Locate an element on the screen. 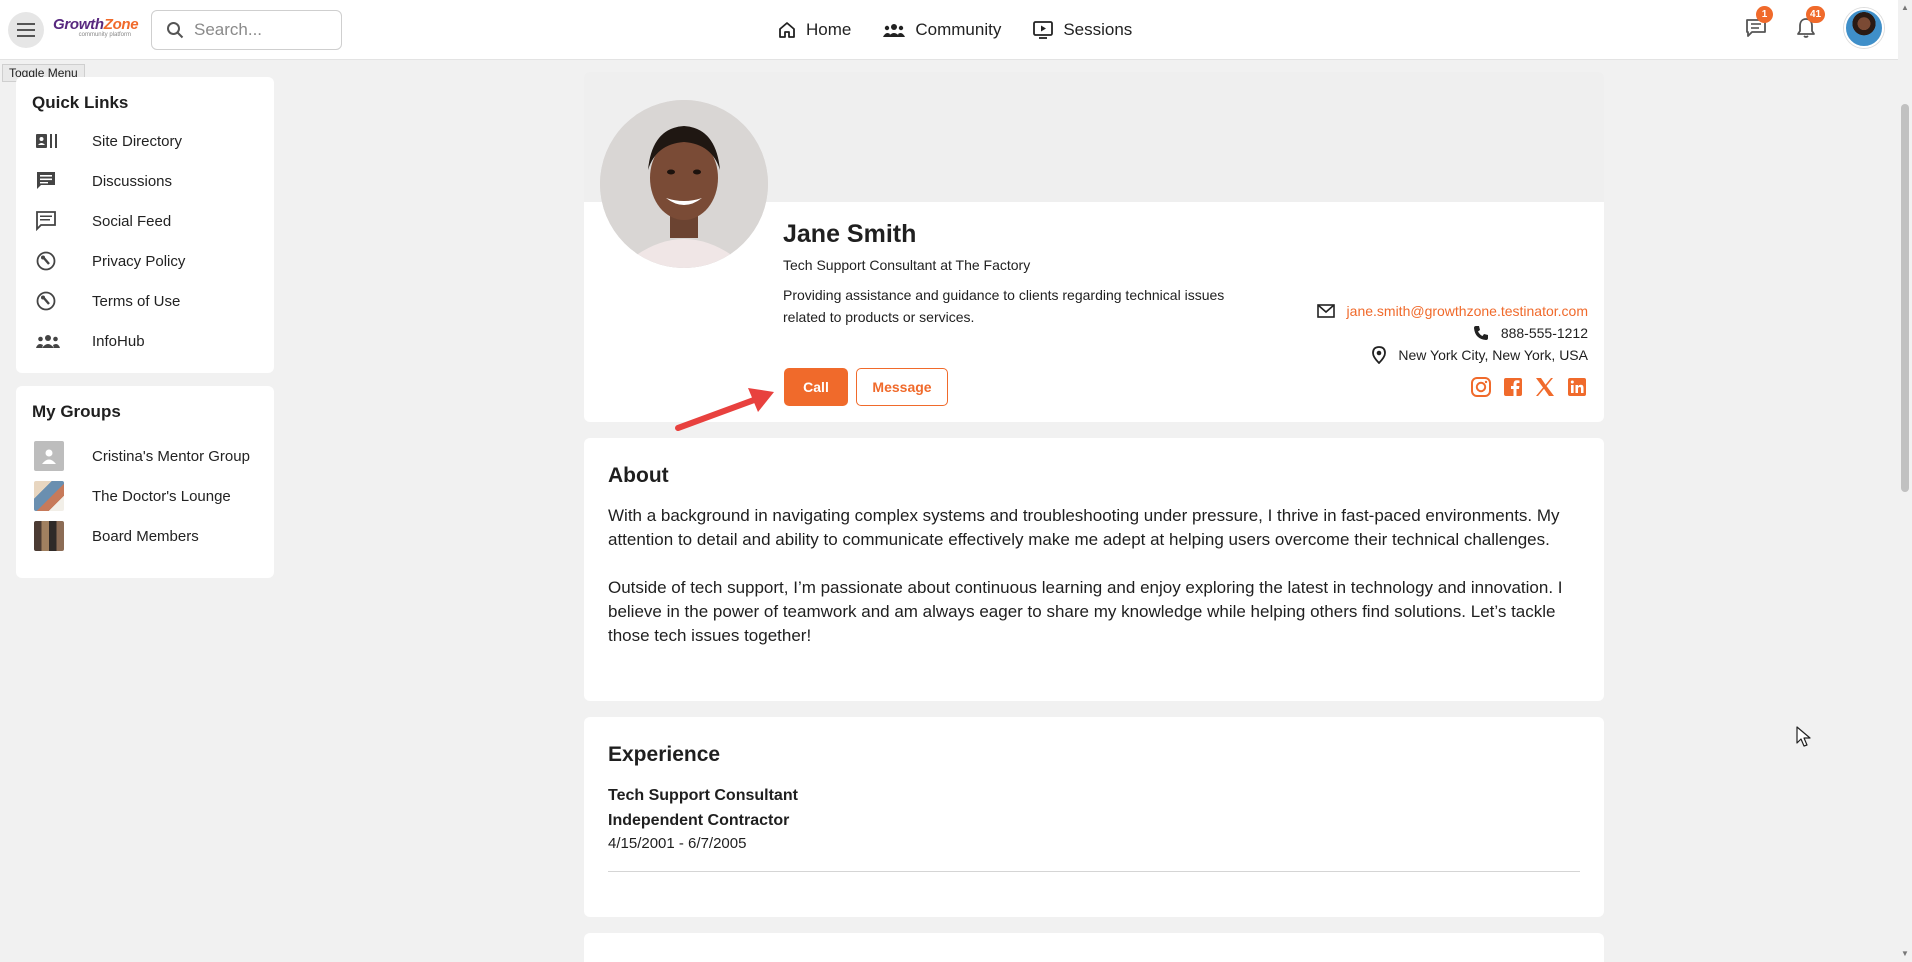 The width and height of the screenshot is (1912, 962). sidebar-item-label: Discussions is located at coordinates (132, 181).